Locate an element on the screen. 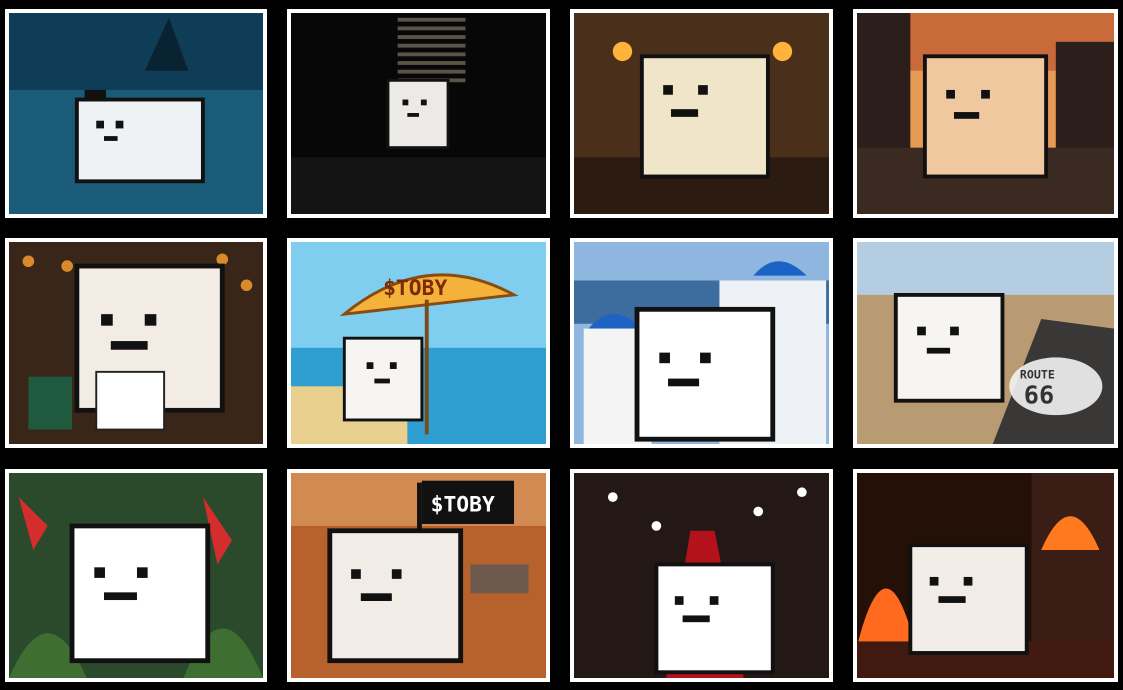 The width and height of the screenshot is (1123, 690). tile-beach-umbrella: $TOBY is located at coordinates (418, 343).